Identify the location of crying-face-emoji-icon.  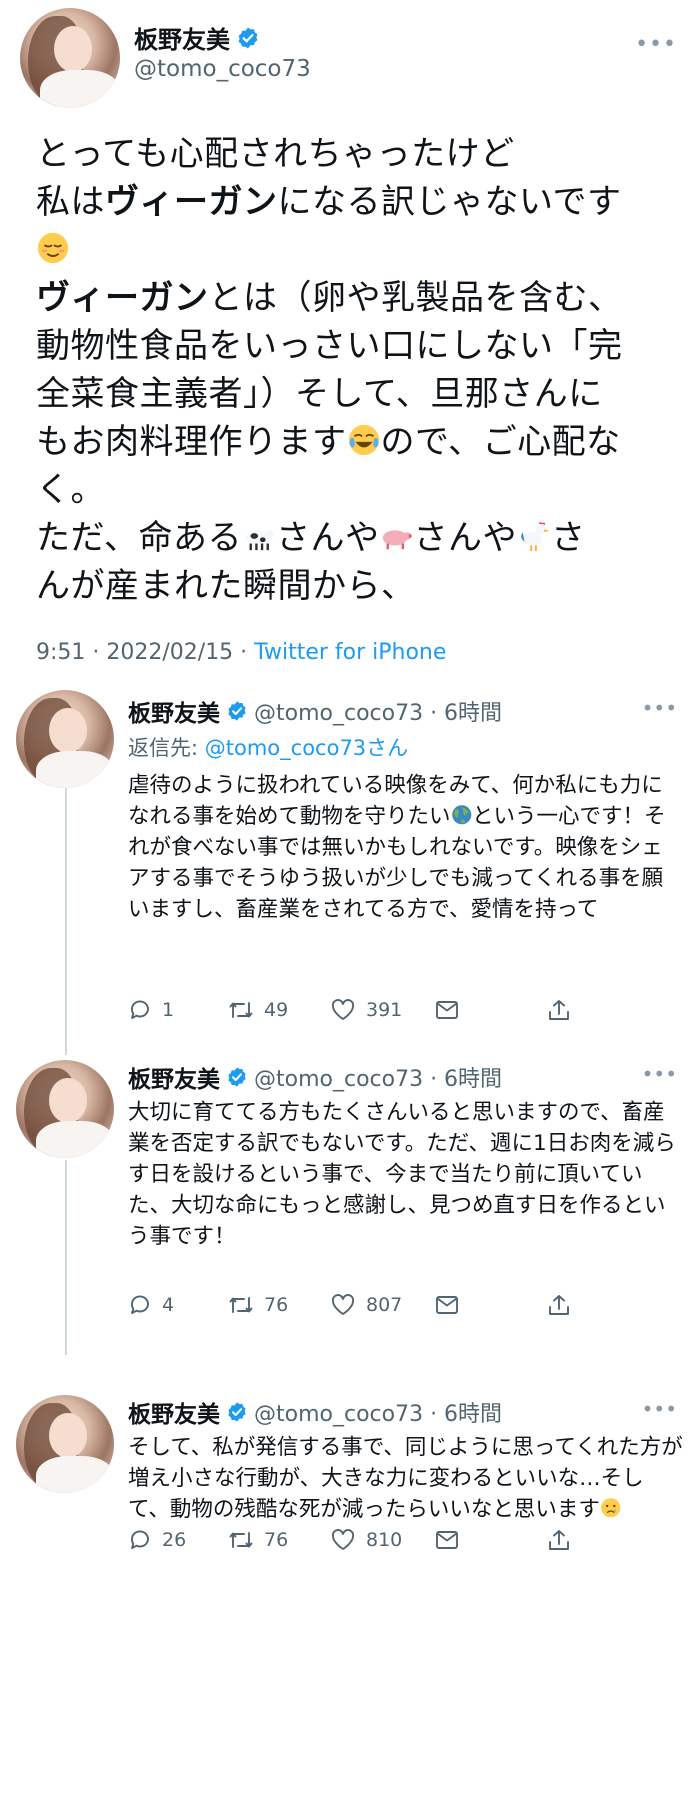
(611, 1508).